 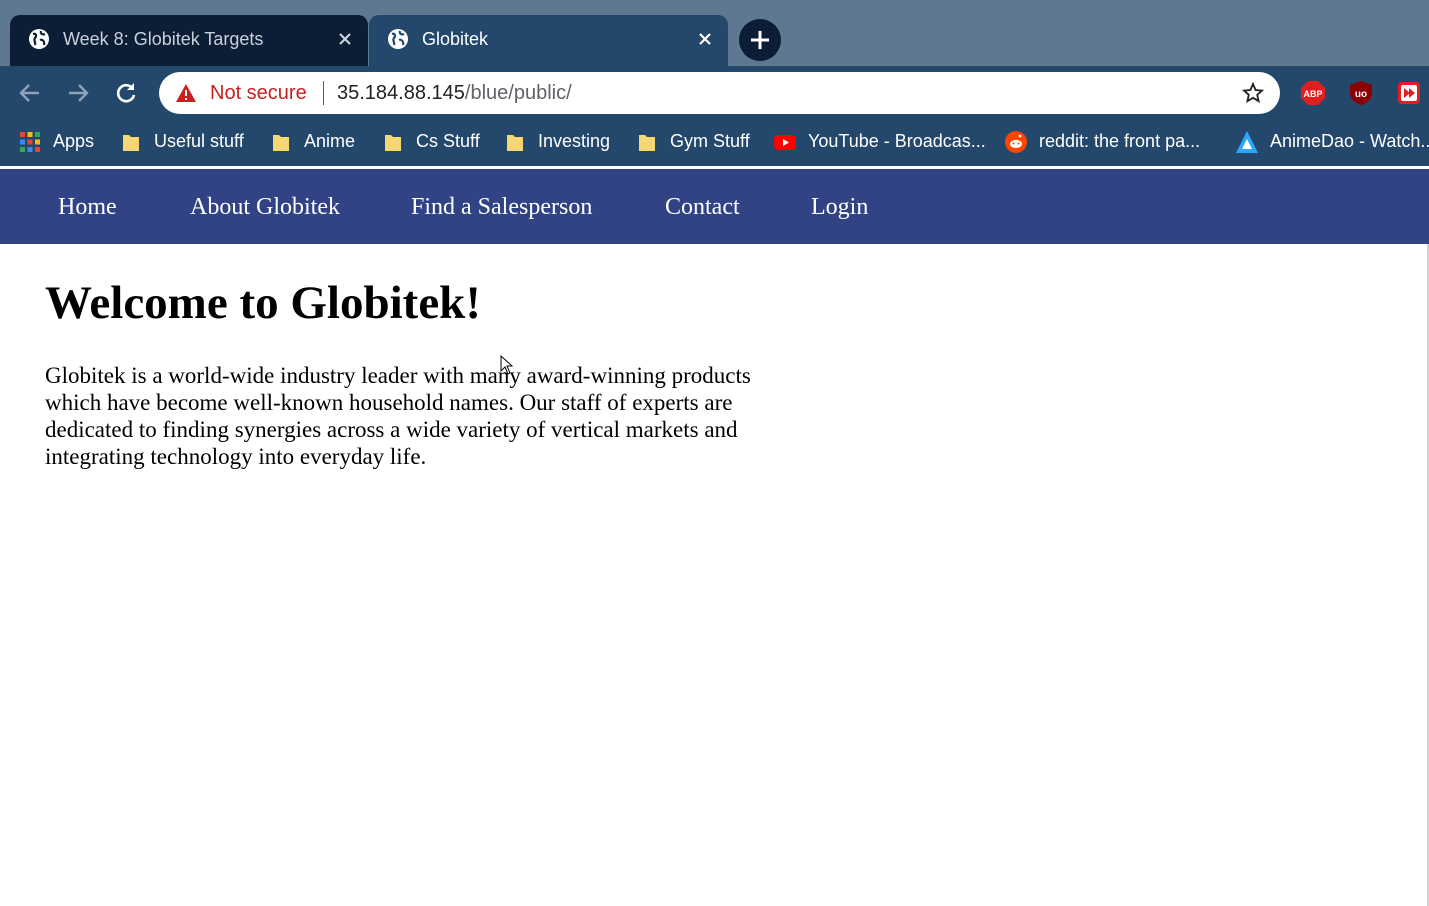 What do you see at coordinates (702, 207) in the screenshot?
I see `nav-link-contact: Contact` at bounding box center [702, 207].